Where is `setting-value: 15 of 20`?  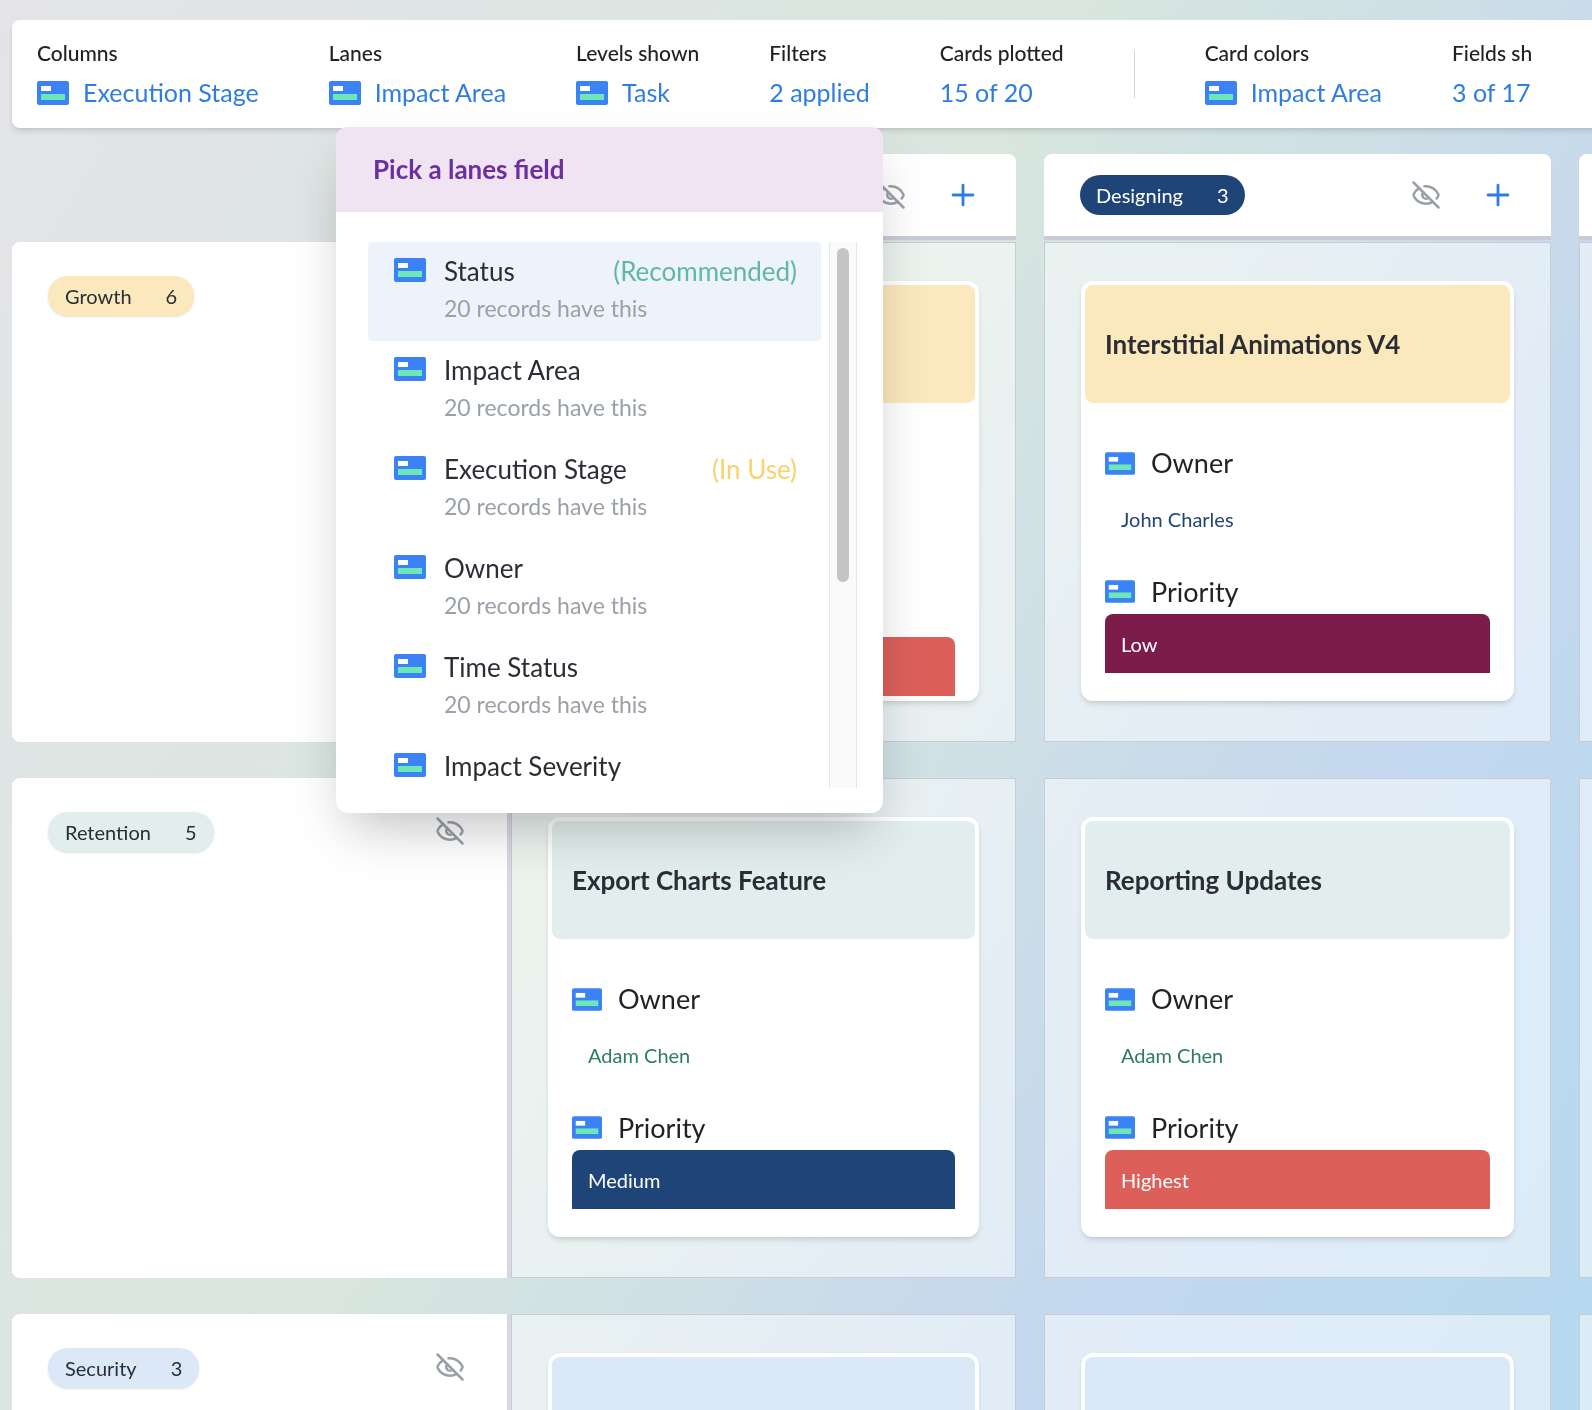 setting-value: 15 of 20 is located at coordinates (1001, 93).